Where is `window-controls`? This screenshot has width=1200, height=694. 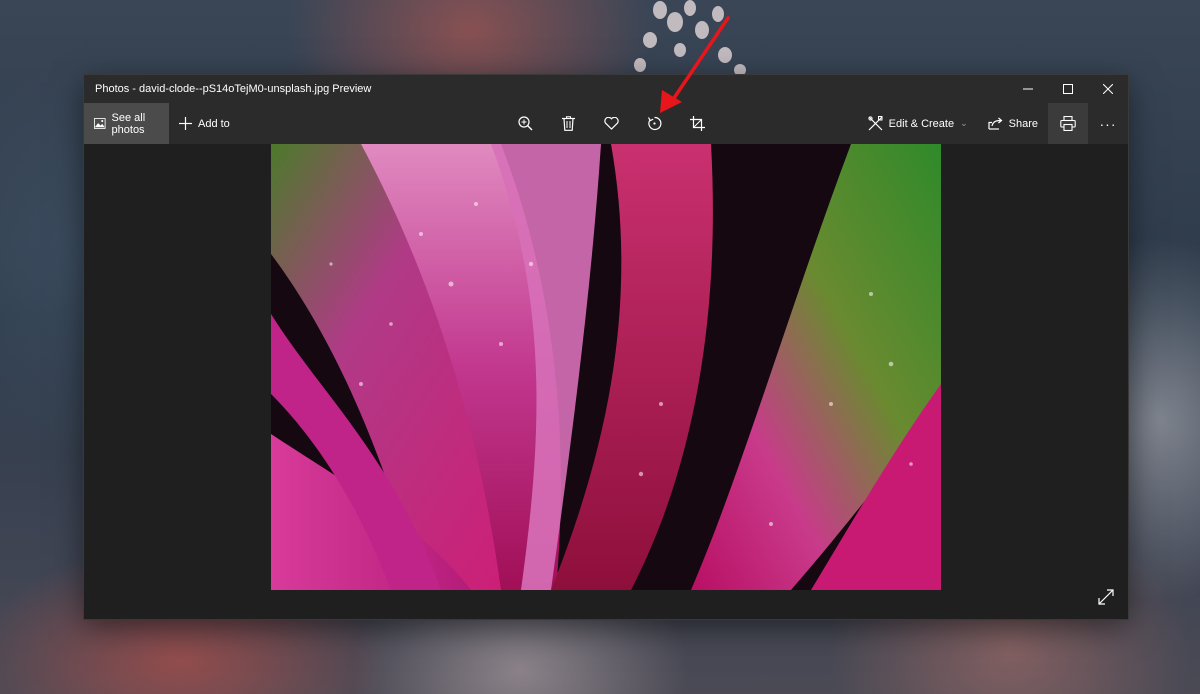 window-controls is located at coordinates (1068, 89).